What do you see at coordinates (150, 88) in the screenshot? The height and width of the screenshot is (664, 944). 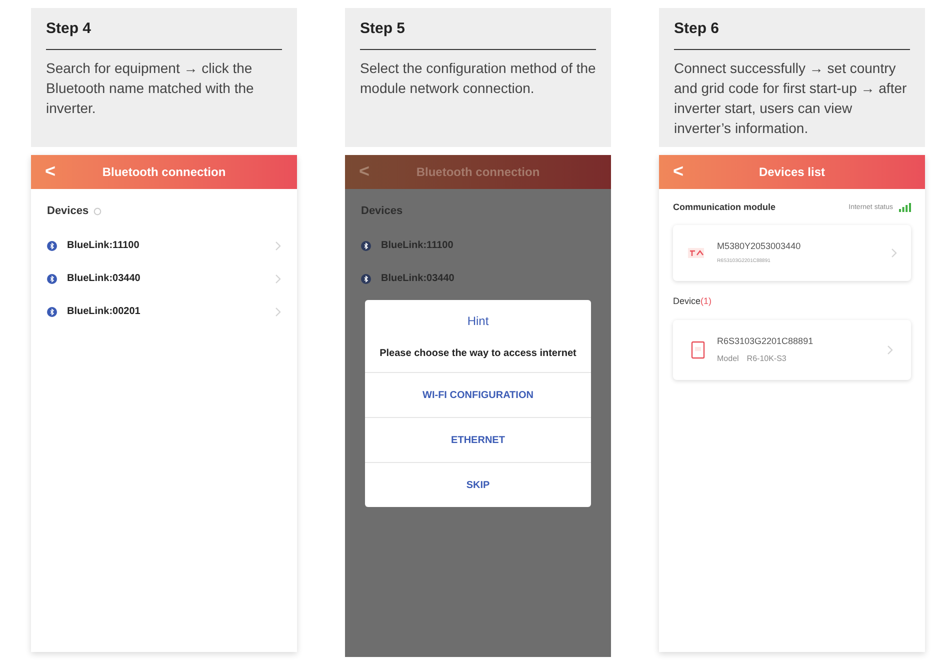 I see `step-description: Search for equipment → click the Bluetooth name matched with the inverter.` at bounding box center [150, 88].